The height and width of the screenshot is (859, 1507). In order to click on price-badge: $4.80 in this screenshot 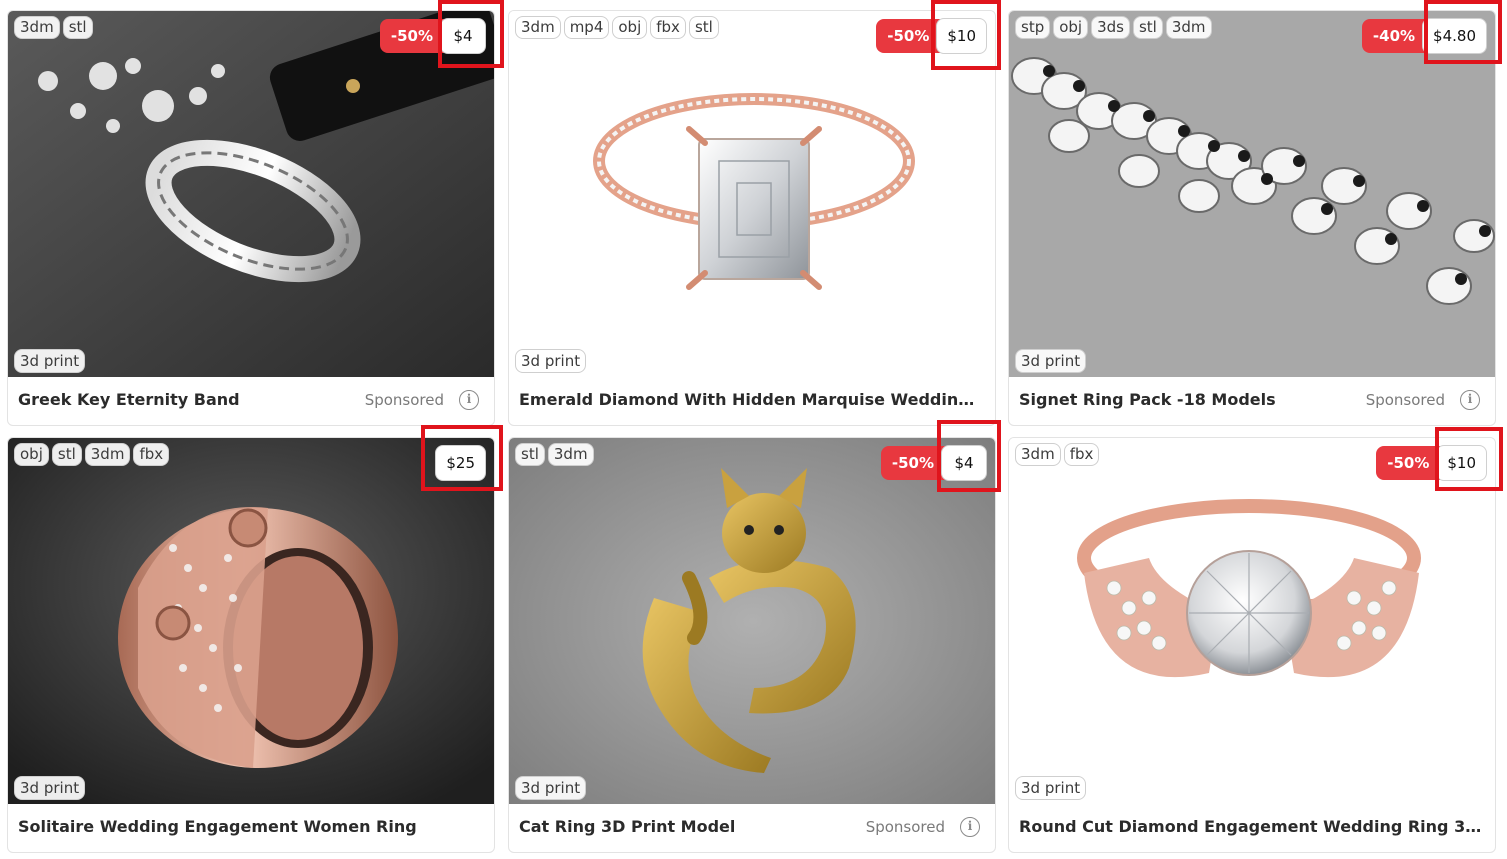, I will do `click(1454, 36)`.